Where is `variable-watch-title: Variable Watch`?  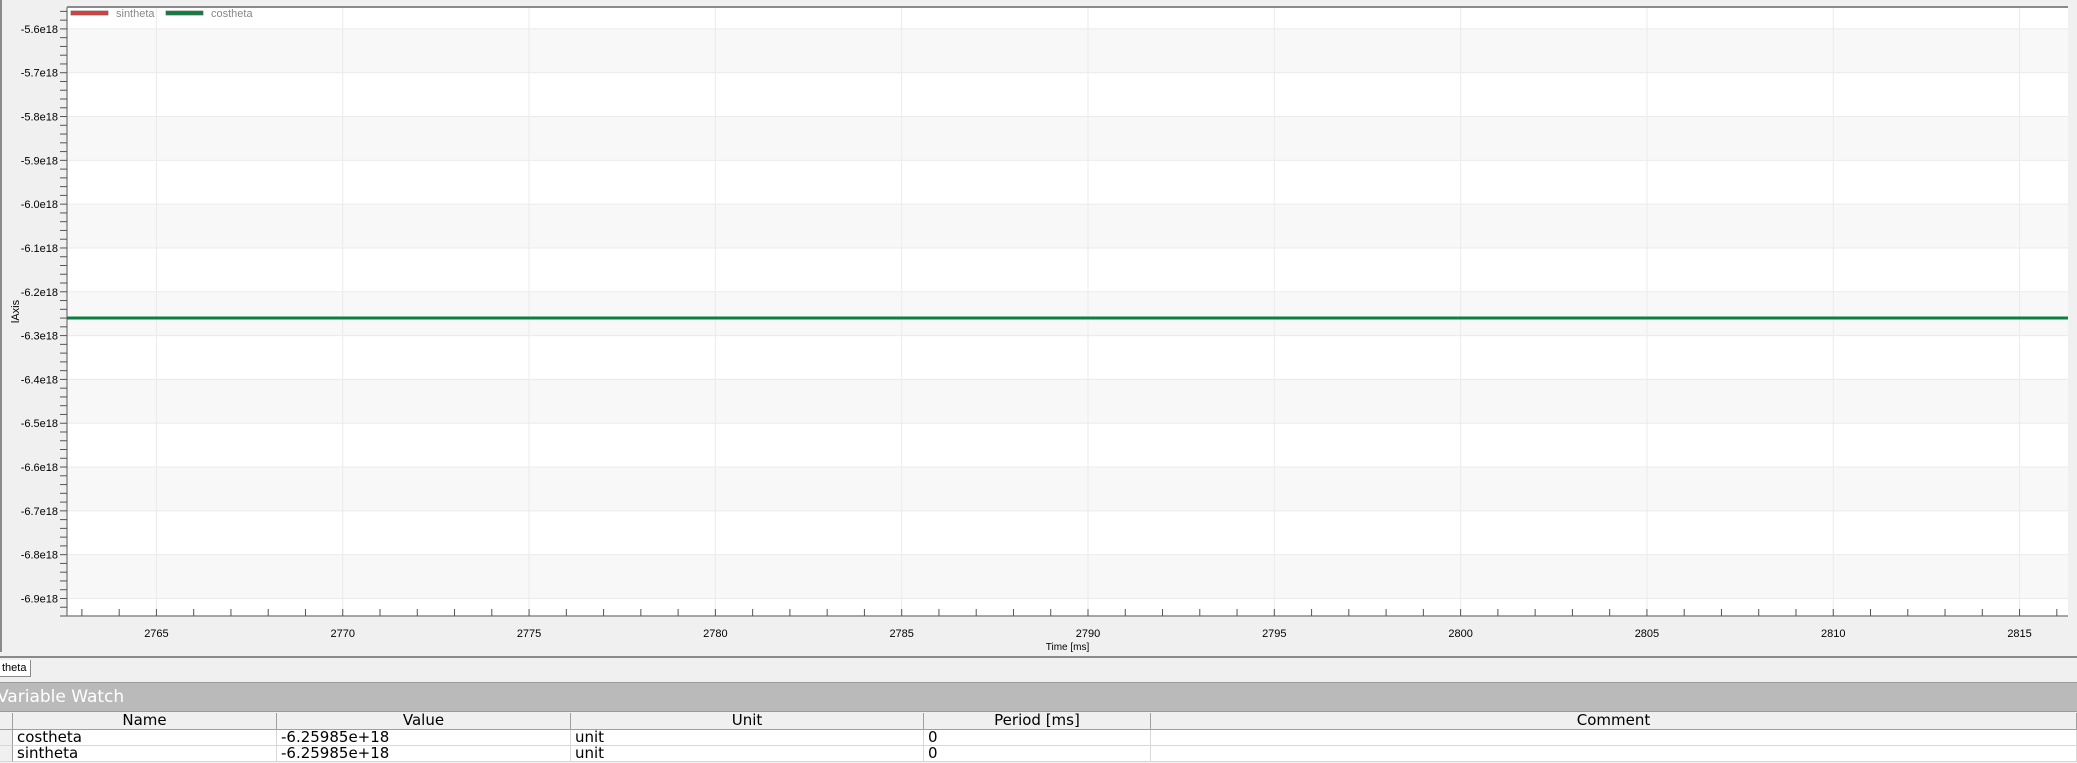 variable-watch-title: Variable Watch is located at coordinates (1038, 697).